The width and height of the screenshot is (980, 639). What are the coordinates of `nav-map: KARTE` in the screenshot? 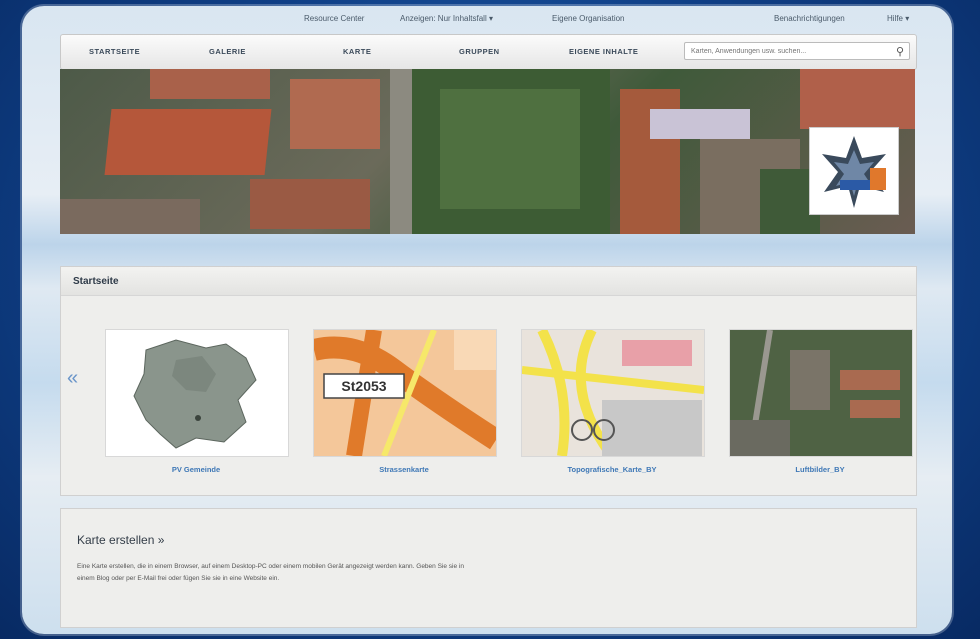 It's located at (357, 51).